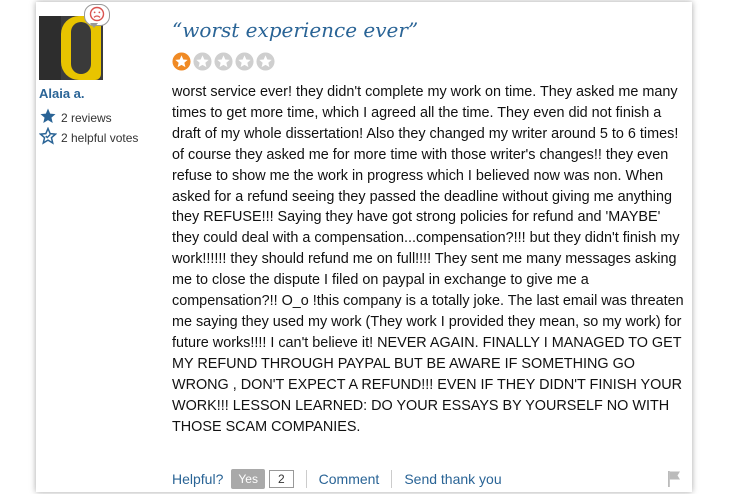  Describe the element at coordinates (198, 479) in the screenshot. I see `helpful-label: Helpful?` at that location.